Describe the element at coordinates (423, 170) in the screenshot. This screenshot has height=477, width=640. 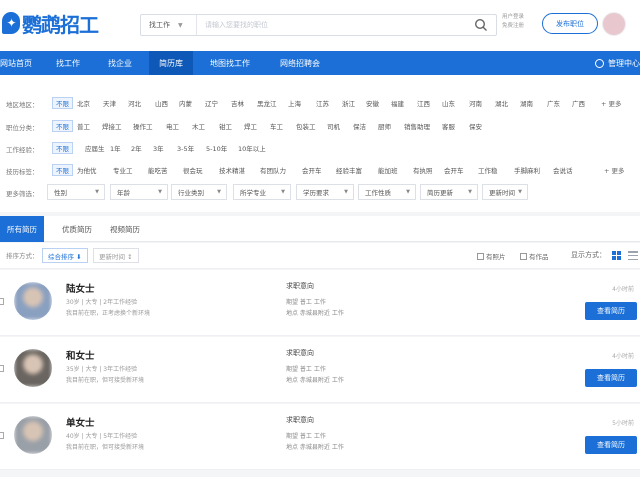
I see `filter-option: 有执照` at that location.